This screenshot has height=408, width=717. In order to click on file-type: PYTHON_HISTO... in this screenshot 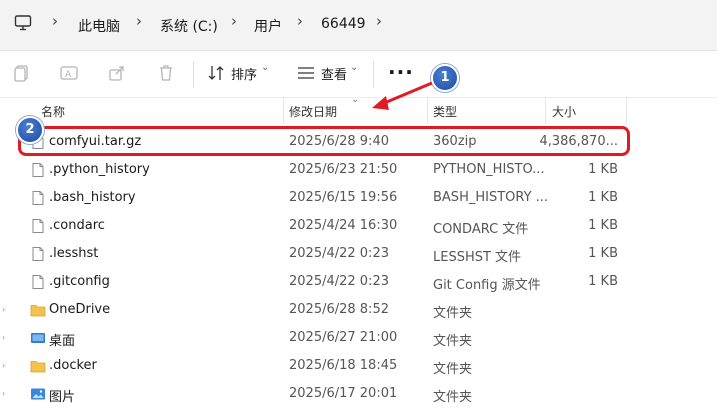, I will do `click(489, 169)`.